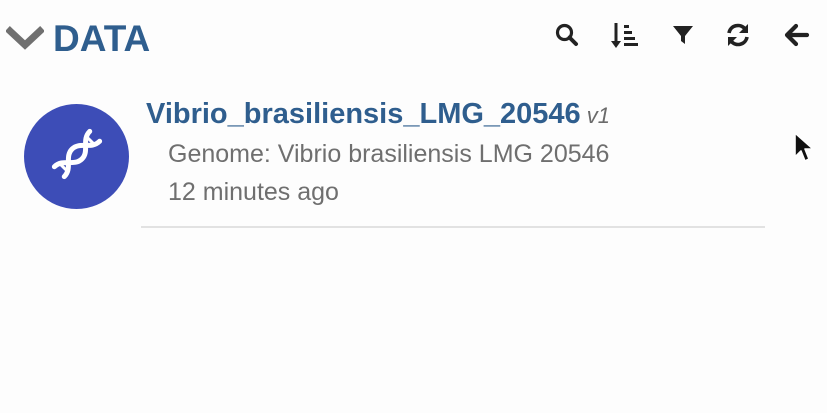 The width and height of the screenshot is (827, 413). Describe the element at coordinates (25, 39) in the screenshot. I see `chevron-down-icon` at that location.